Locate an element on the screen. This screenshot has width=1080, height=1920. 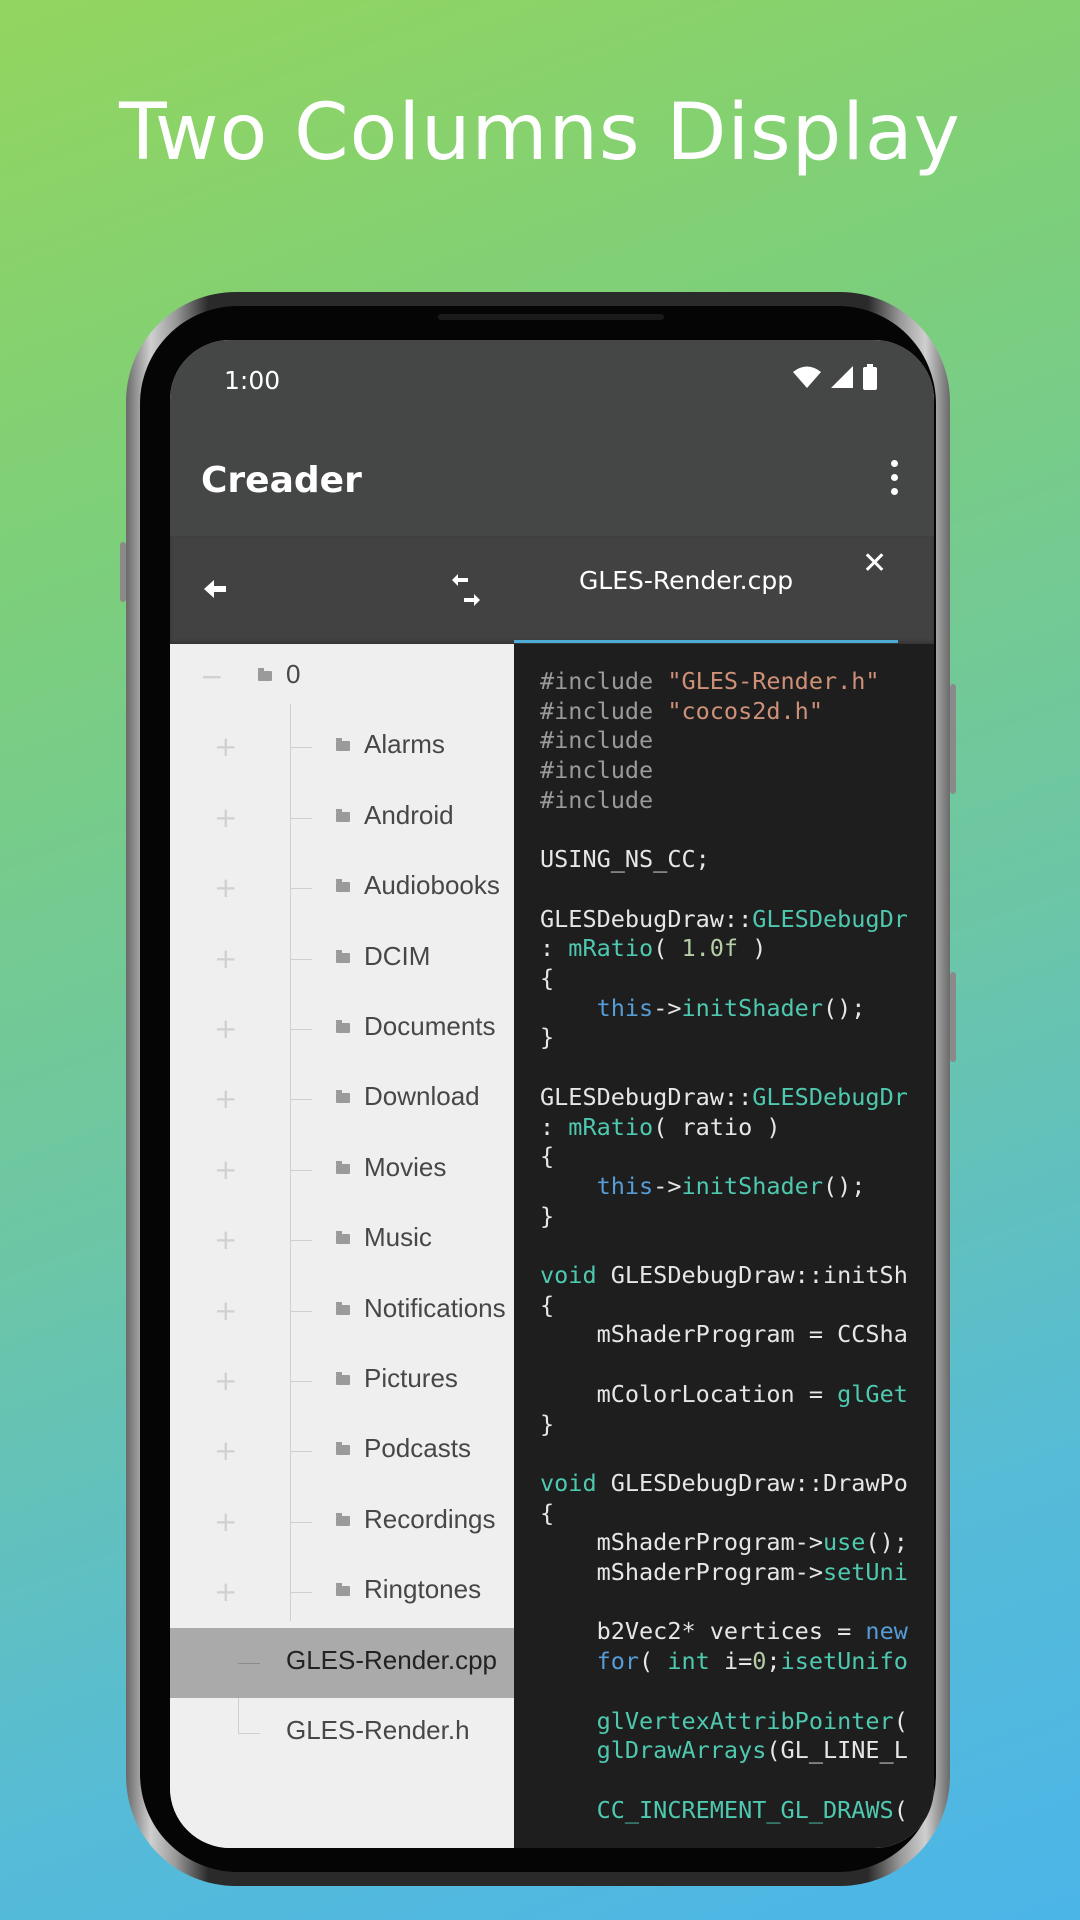
app-bar: Creader is located at coordinates (552, 479).